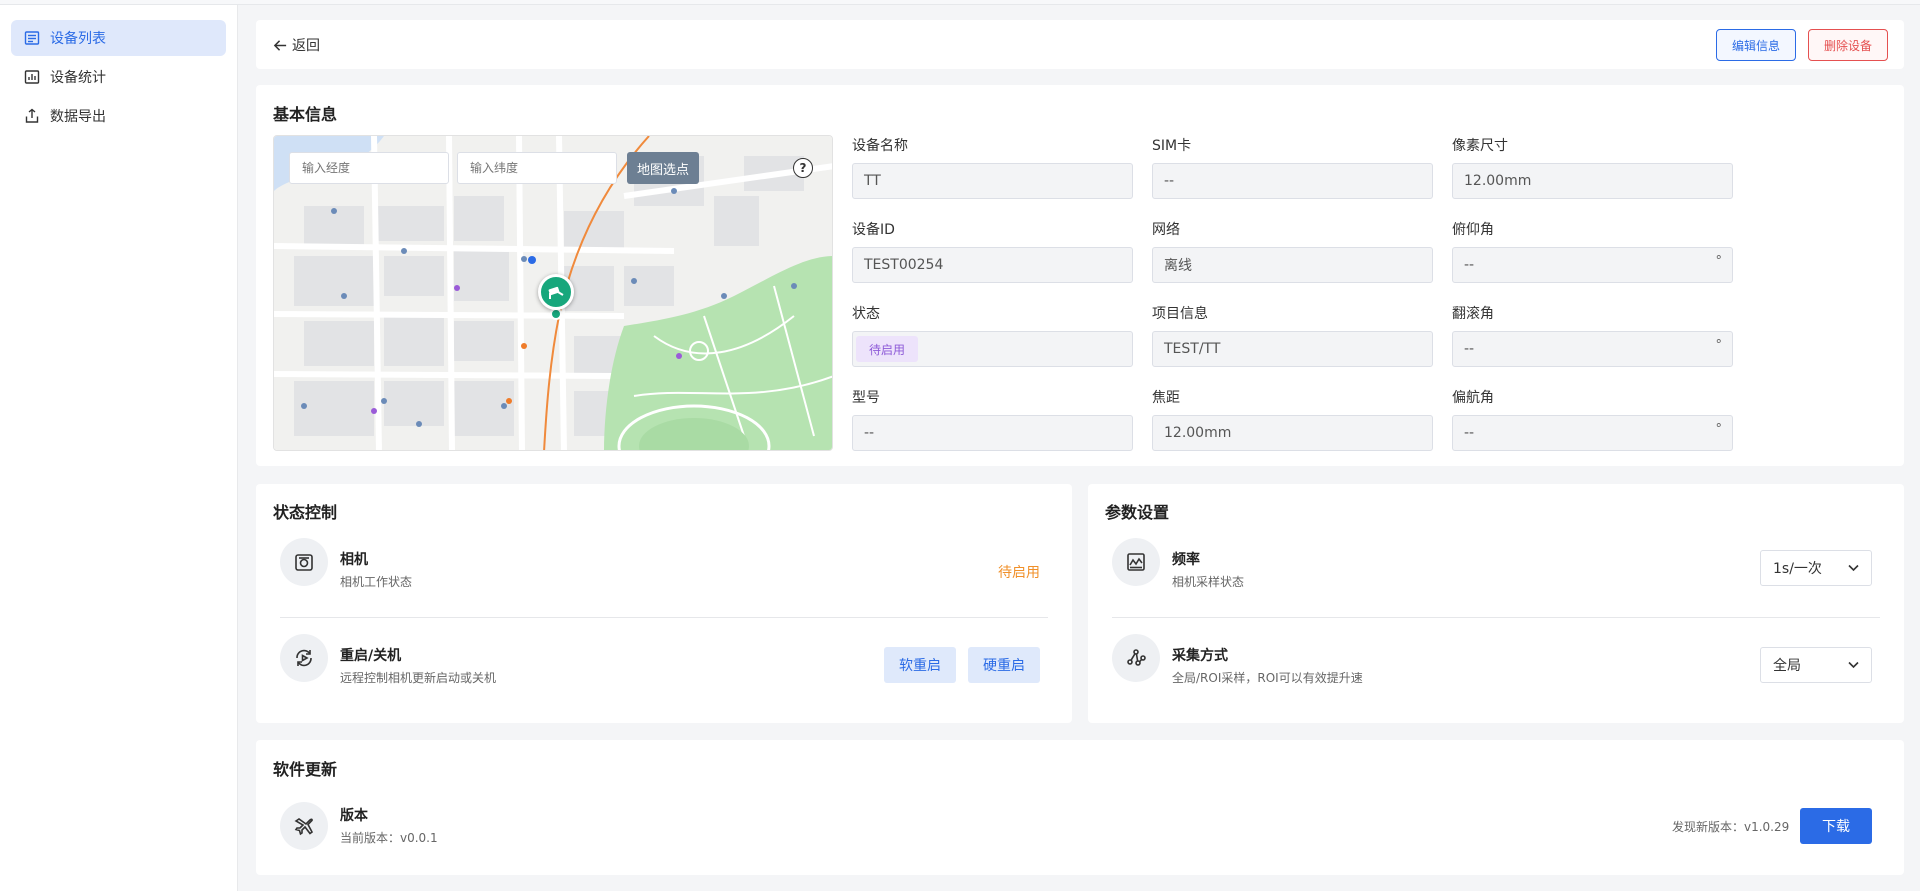 This screenshot has height=891, width=1920. I want to click on select-value: 1s/一次, so click(1797, 569).